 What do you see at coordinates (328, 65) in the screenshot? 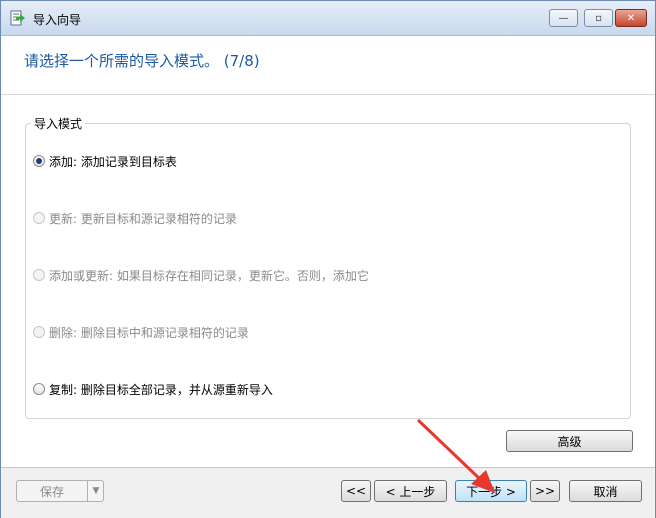
I see `wizard-header: 请选择一个所需的导入模式。 (7/8)` at bounding box center [328, 65].